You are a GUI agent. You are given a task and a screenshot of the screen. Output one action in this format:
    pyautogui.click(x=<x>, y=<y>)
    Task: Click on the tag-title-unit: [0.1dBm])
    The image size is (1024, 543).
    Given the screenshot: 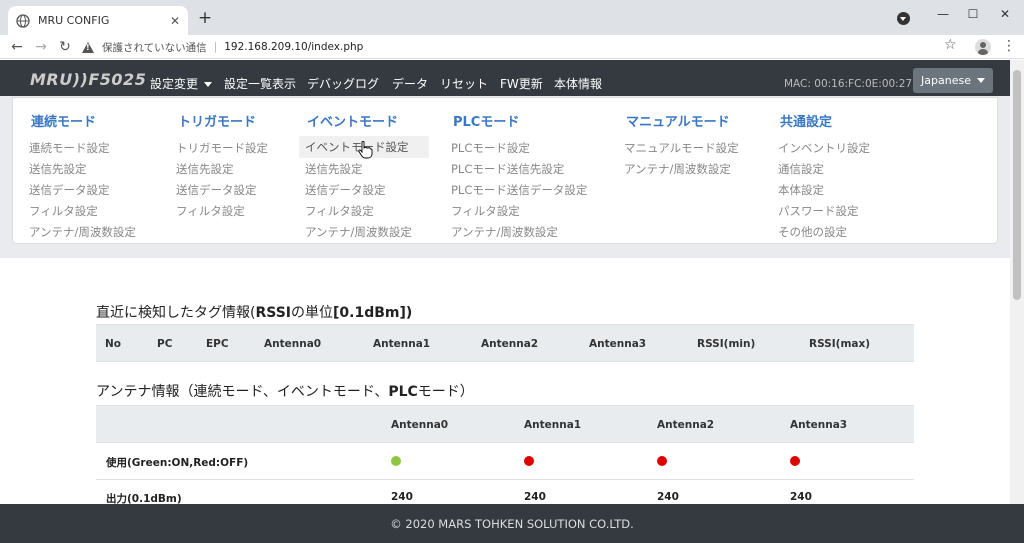 What is the action you would take?
    pyautogui.click(x=373, y=313)
    